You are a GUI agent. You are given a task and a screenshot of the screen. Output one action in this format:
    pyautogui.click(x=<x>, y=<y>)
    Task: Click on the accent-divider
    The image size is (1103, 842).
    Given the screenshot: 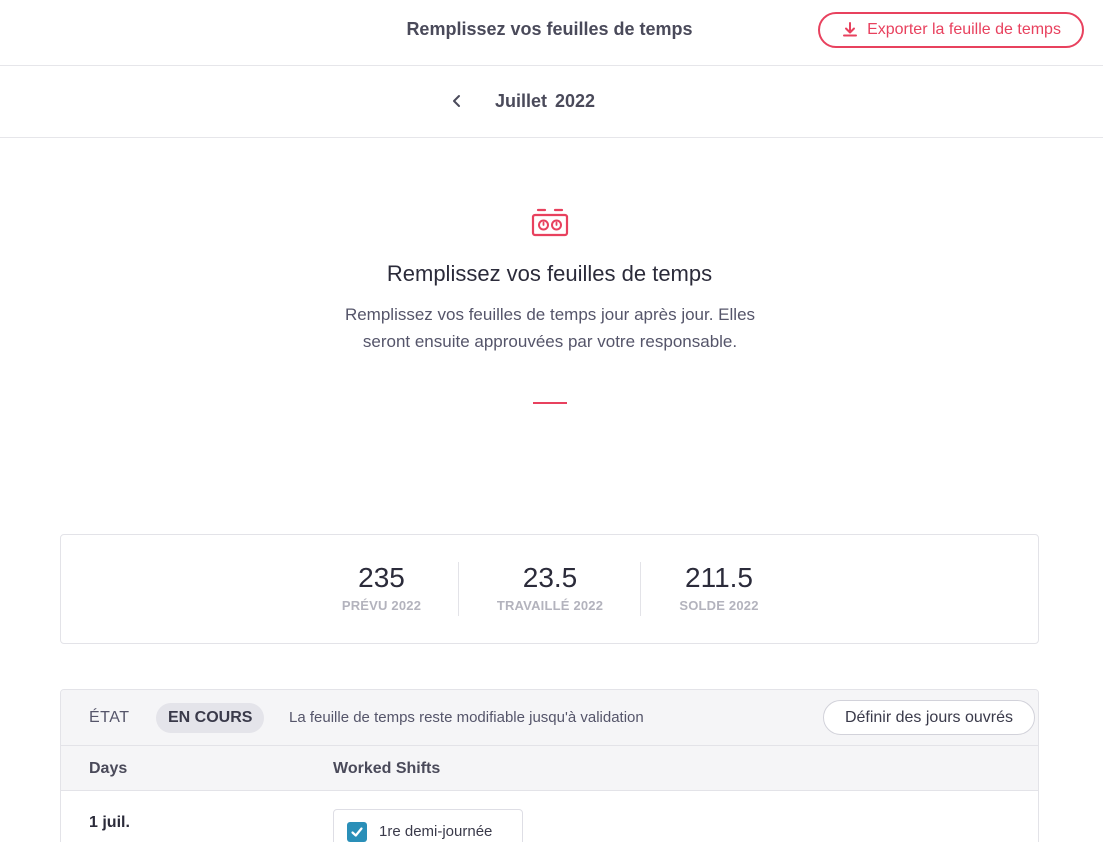 What is the action you would take?
    pyautogui.click(x=550, y=403)
    